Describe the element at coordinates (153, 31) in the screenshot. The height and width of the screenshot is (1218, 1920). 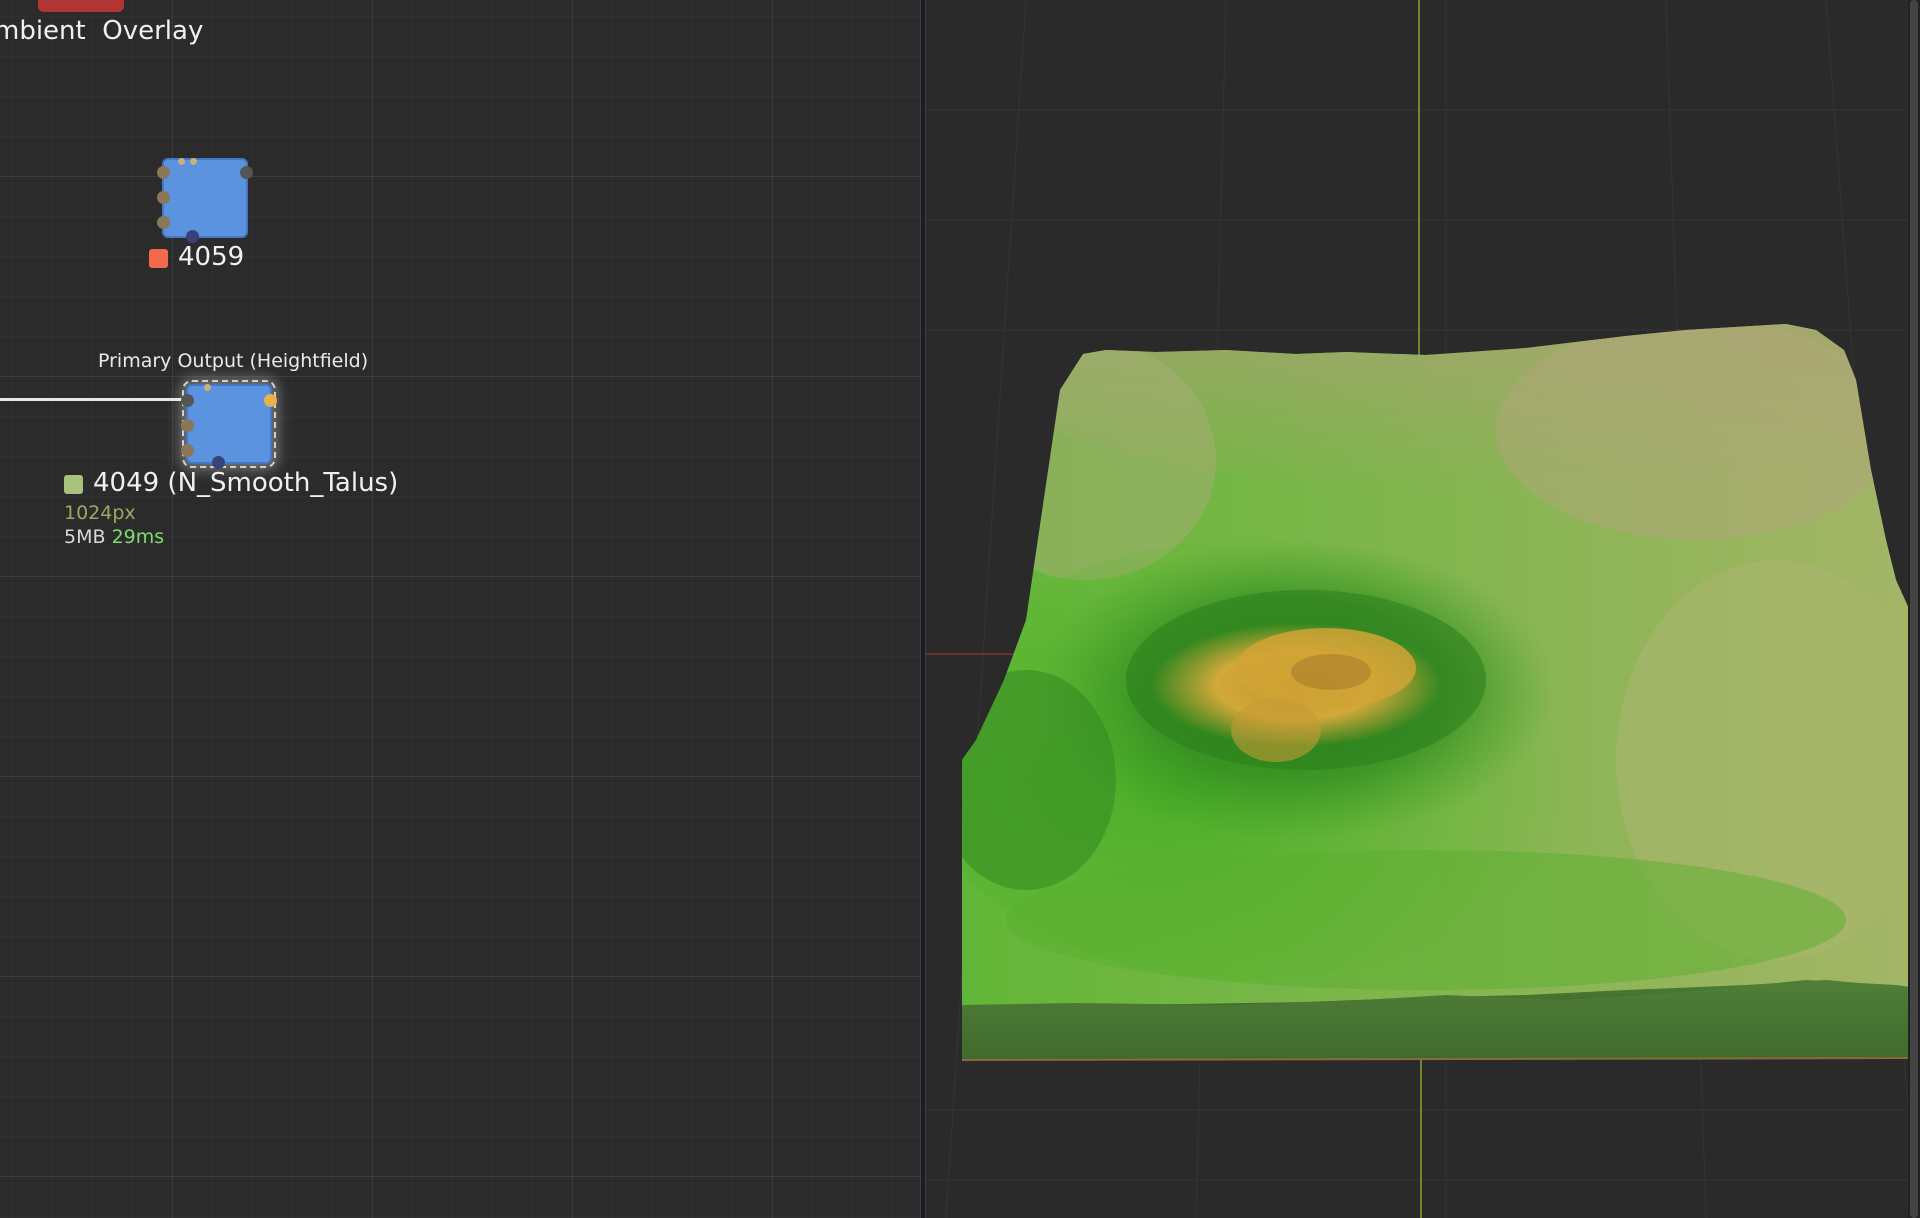
I see `ambient-node-label-suffix: Overlay` at that location.